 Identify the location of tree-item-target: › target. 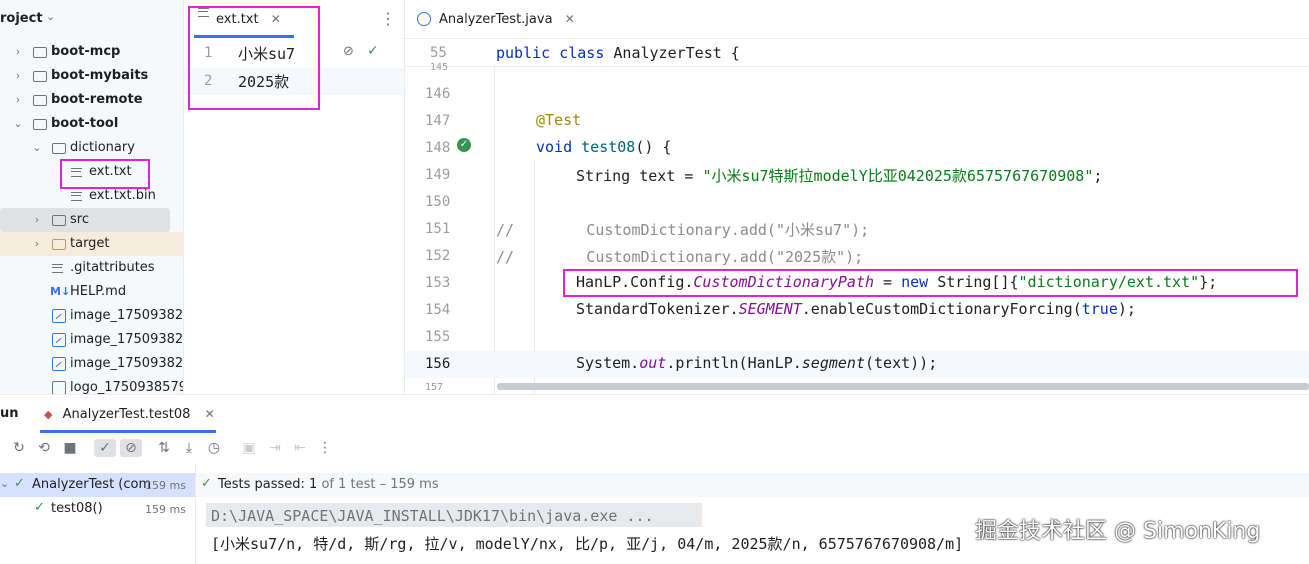
(91, 244).